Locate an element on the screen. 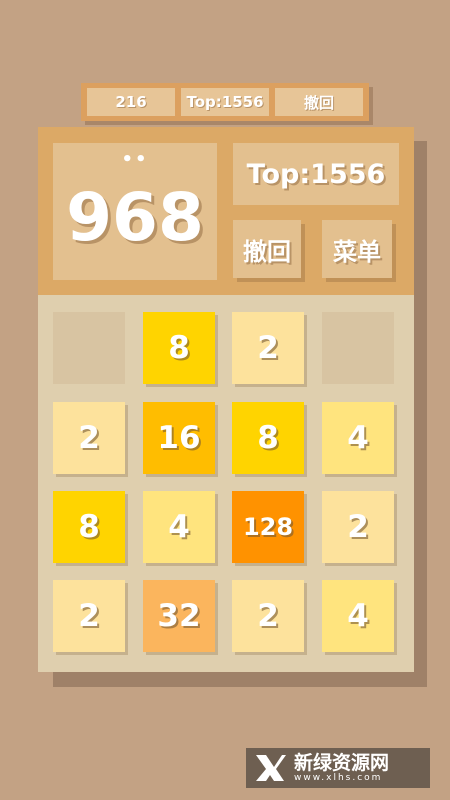 This screenshot has width=450, height=800. mini-undo-button: 撤回 is located at coordinates (319, 102).